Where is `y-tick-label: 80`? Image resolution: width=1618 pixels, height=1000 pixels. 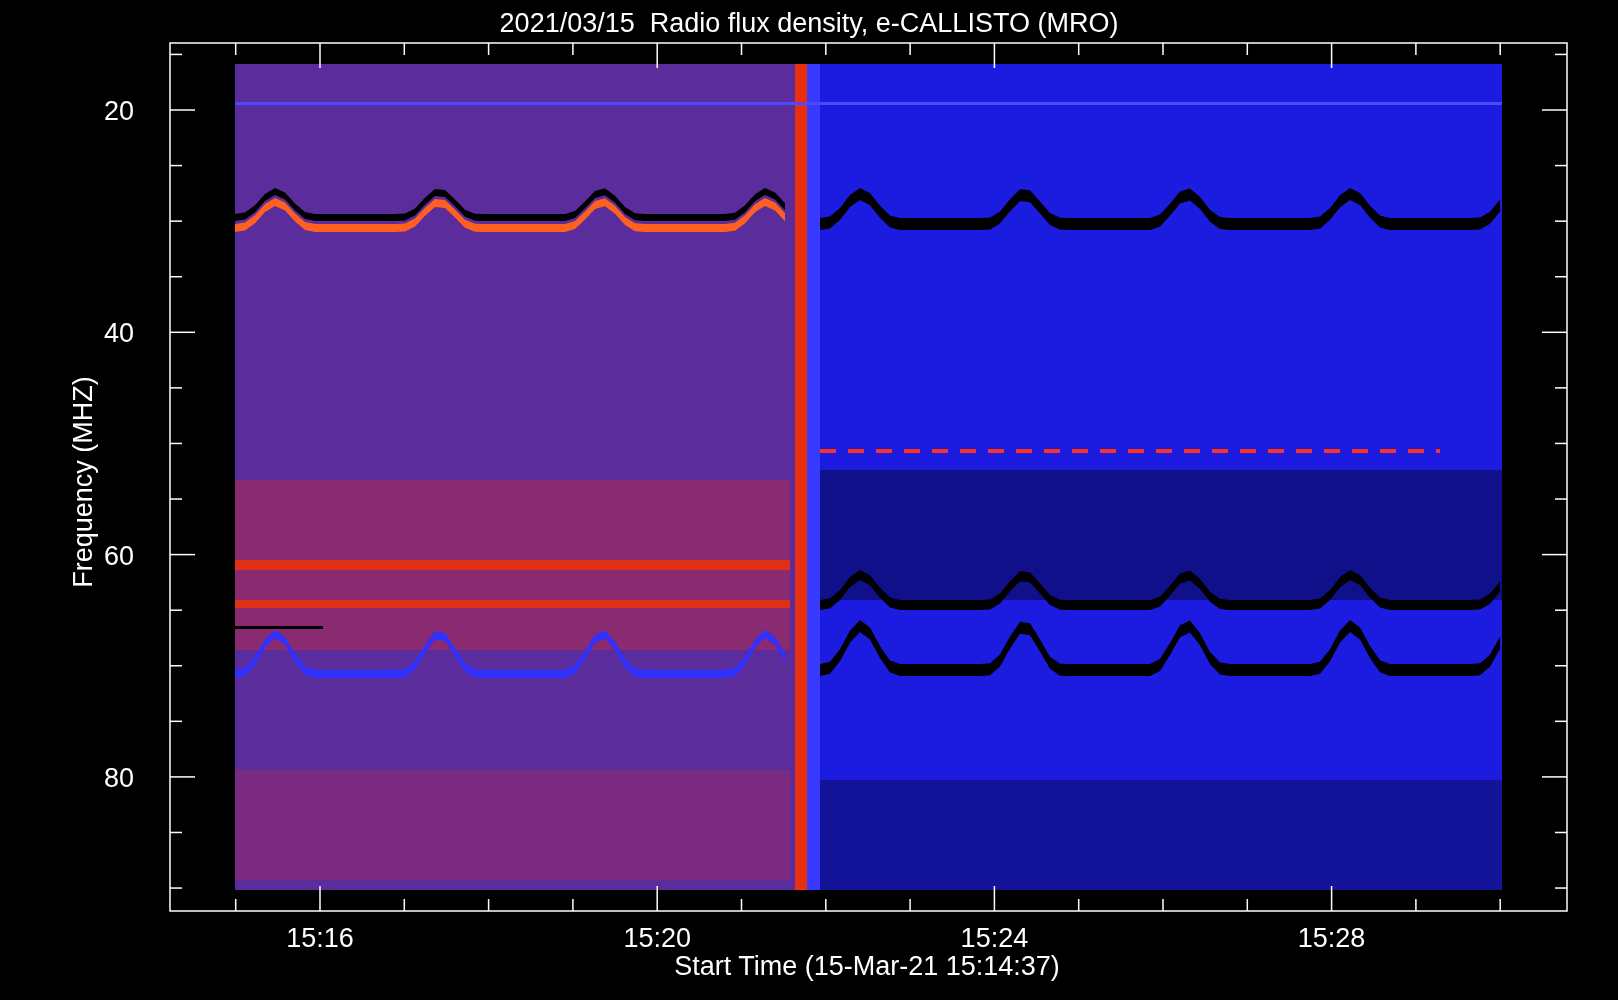
y-tick-label: 80 is located at coordinates (118, 777).